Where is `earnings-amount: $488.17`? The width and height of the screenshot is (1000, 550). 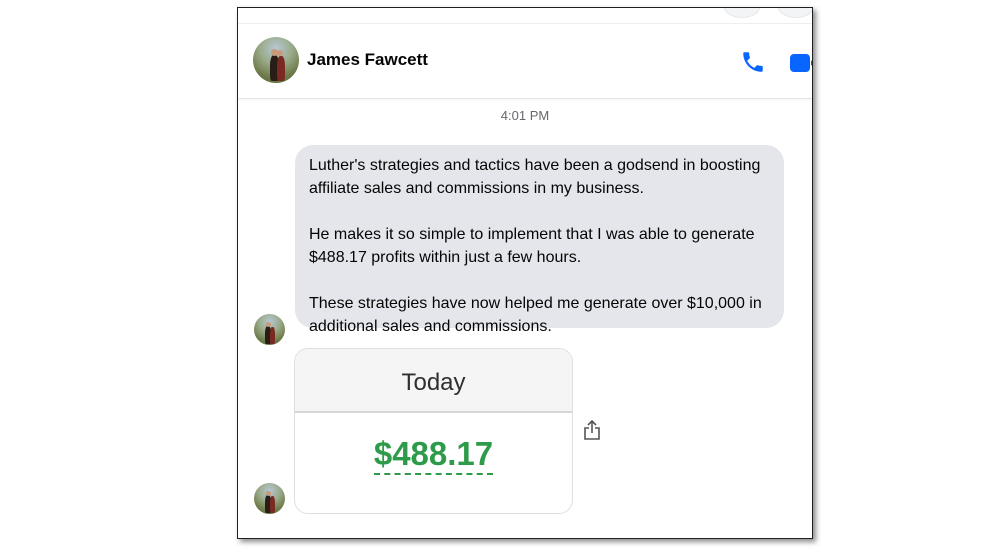
earnings-amount: $488.17 is located at coordinates (433, 455).